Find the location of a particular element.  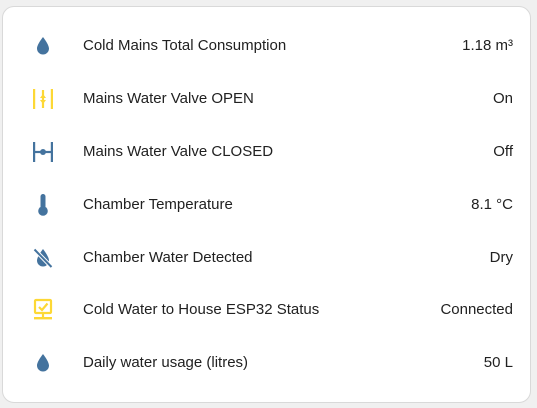

thermometer-icon is located at coordinates (43, 205).